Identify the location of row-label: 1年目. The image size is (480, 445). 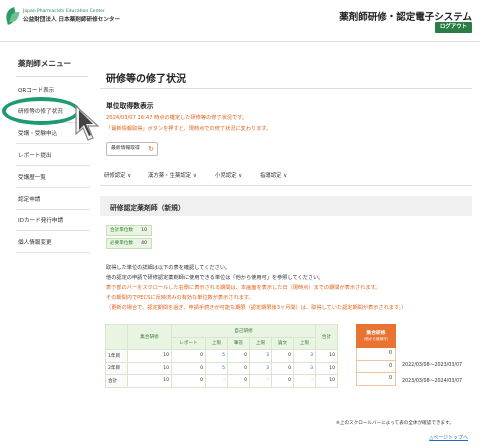
(116, 356).